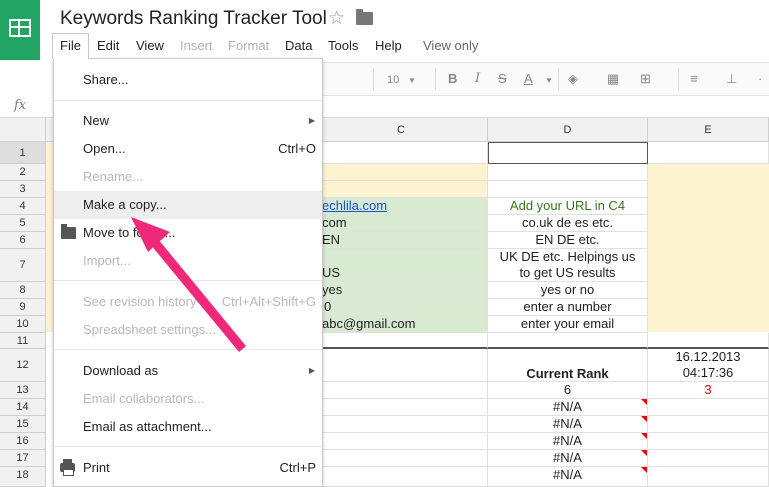 The width and height of the screenshot is (769, 487). I want to click on cell-d8: yes or no, so click(568, 290).